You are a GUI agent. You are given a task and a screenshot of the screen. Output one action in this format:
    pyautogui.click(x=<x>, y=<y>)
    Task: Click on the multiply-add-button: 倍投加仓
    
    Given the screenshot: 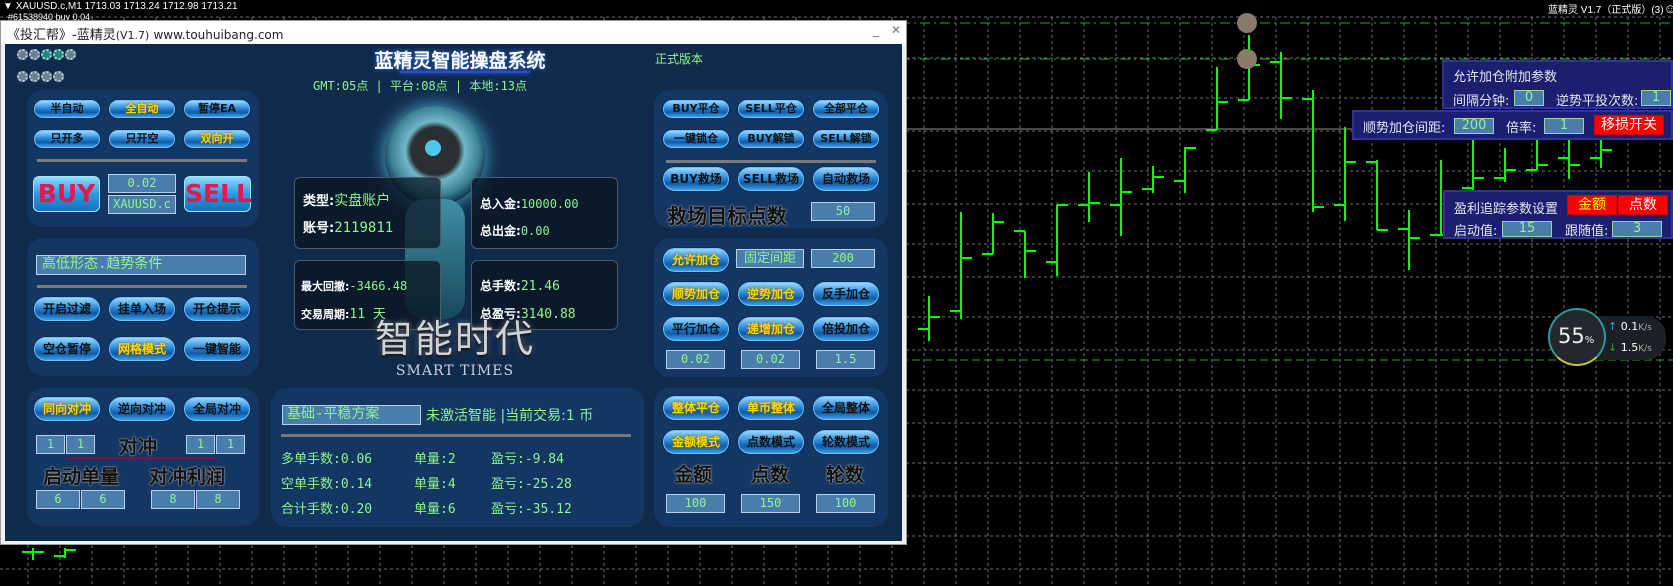 What is the action you would take?
    pyautogui.click(x=846, y=329)
    